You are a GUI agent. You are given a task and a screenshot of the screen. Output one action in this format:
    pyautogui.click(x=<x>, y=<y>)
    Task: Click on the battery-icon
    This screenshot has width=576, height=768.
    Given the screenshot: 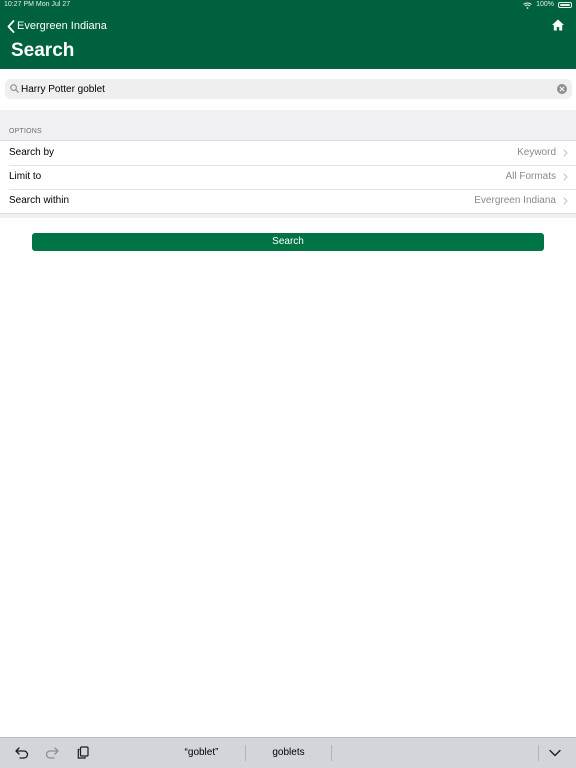 What is the action you would take?
    pyautogui.click(x=565, y=5)
    